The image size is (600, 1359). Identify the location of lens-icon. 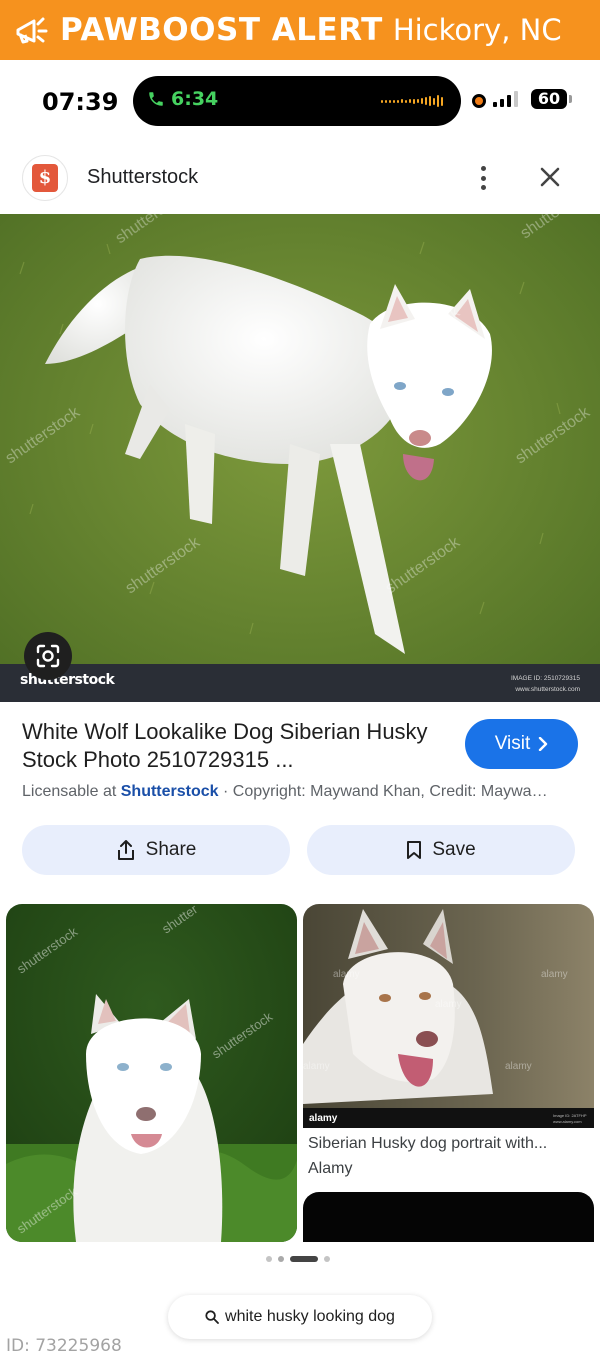
(48, 656).